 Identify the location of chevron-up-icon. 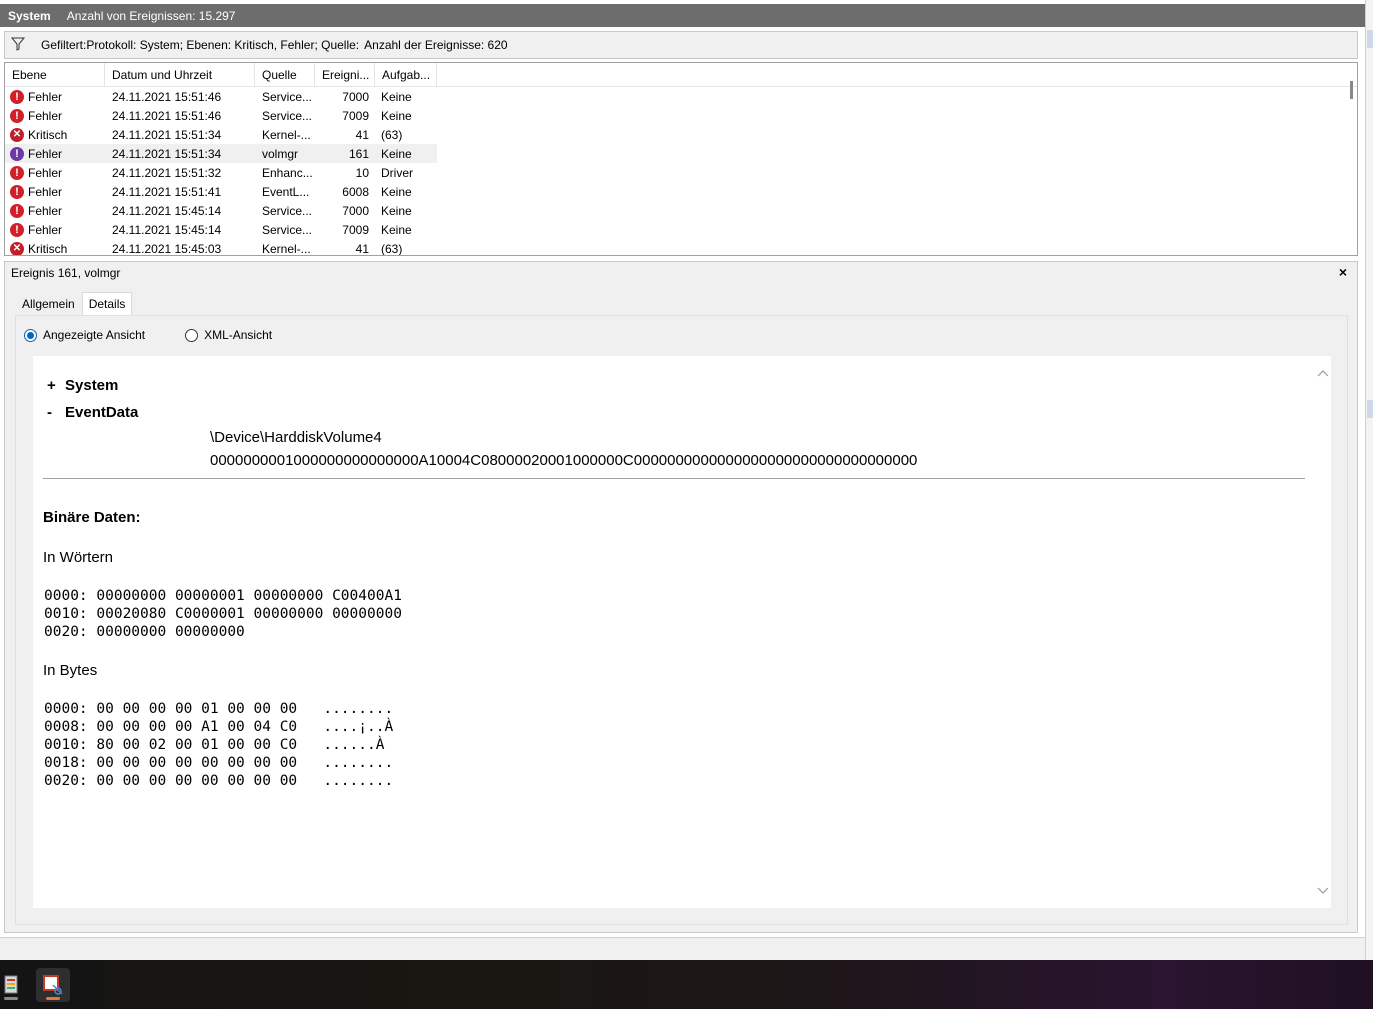
(1323, 373).